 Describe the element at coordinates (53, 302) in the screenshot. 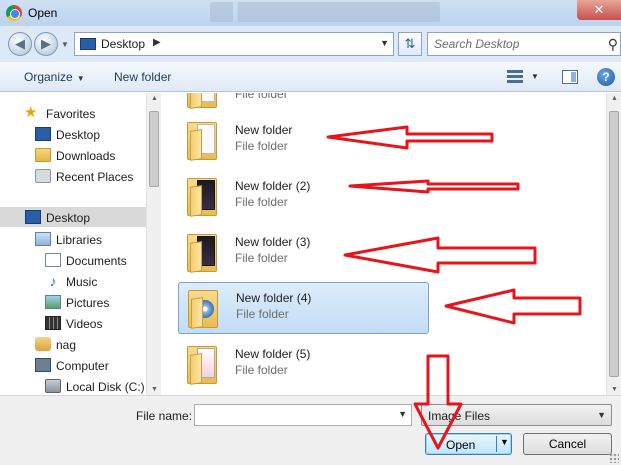

I see `pictures-icon` at that location.